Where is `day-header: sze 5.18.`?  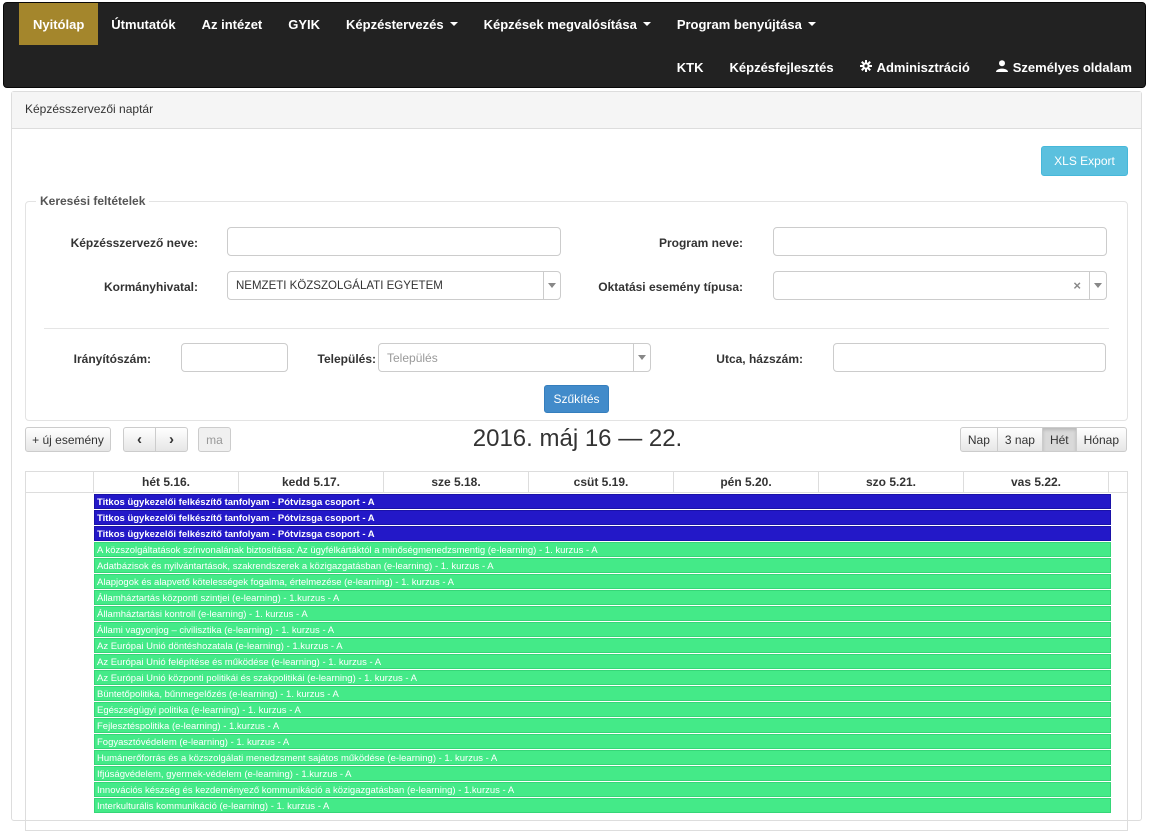
day-header: sze 5.18. is located at coordinates (456, 482).